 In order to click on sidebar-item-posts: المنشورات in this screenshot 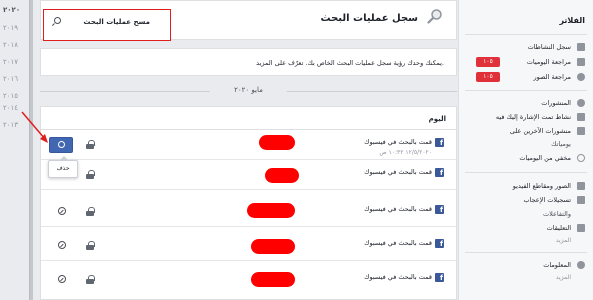, I will do `click(525, 103)`.